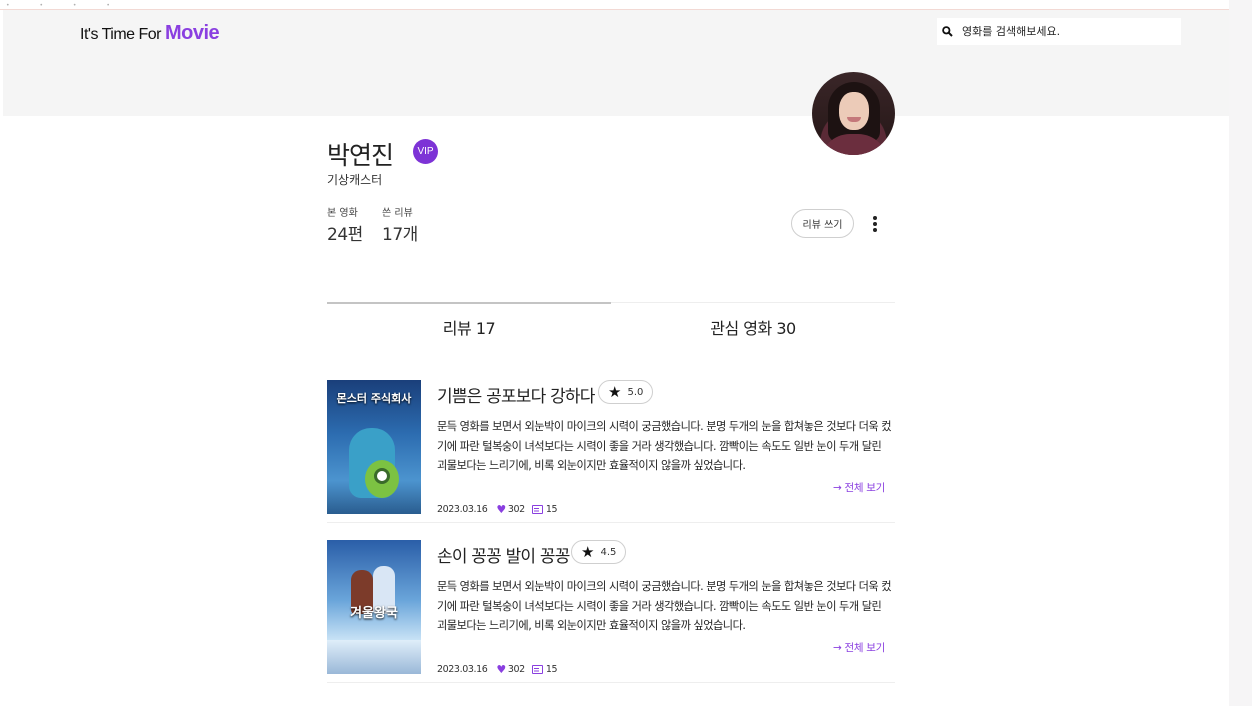 This screenshot has width=1252, height=706. I want to click on movie-poster: 겨울왕국, so click(374, 607).